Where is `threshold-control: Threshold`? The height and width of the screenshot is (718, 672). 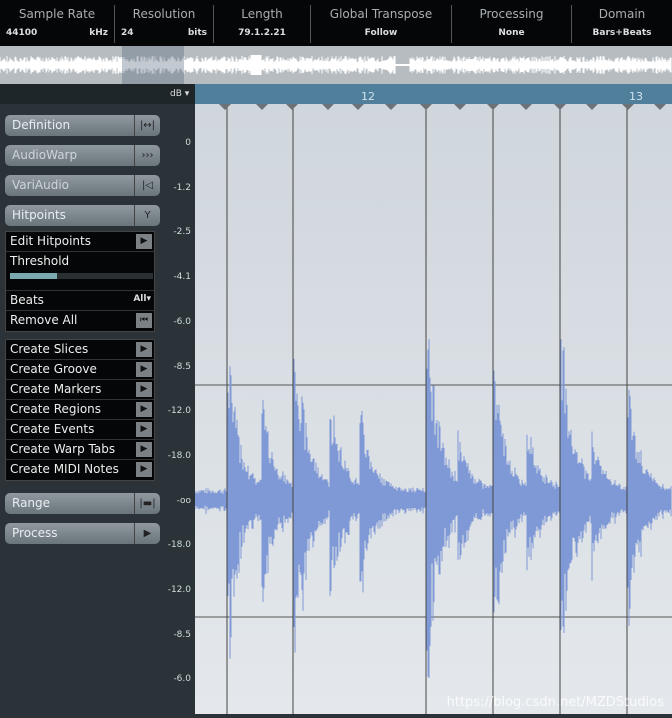 threshold-control: Threshold is located at coordinates (80, 271).